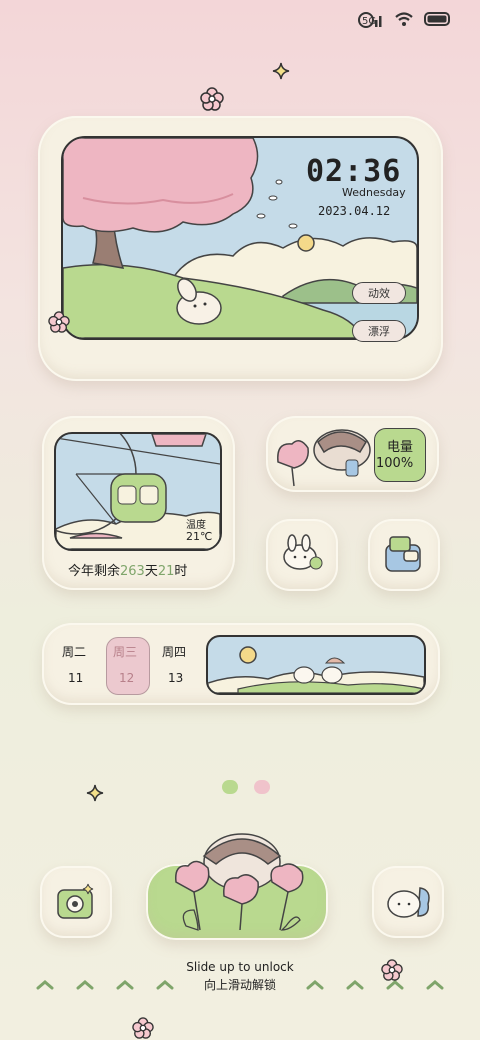 This screenshot has height=1040, width=480. Describe the element at coordinates (316, 665) in the screenshot. I see `calendar-scene` at that location.